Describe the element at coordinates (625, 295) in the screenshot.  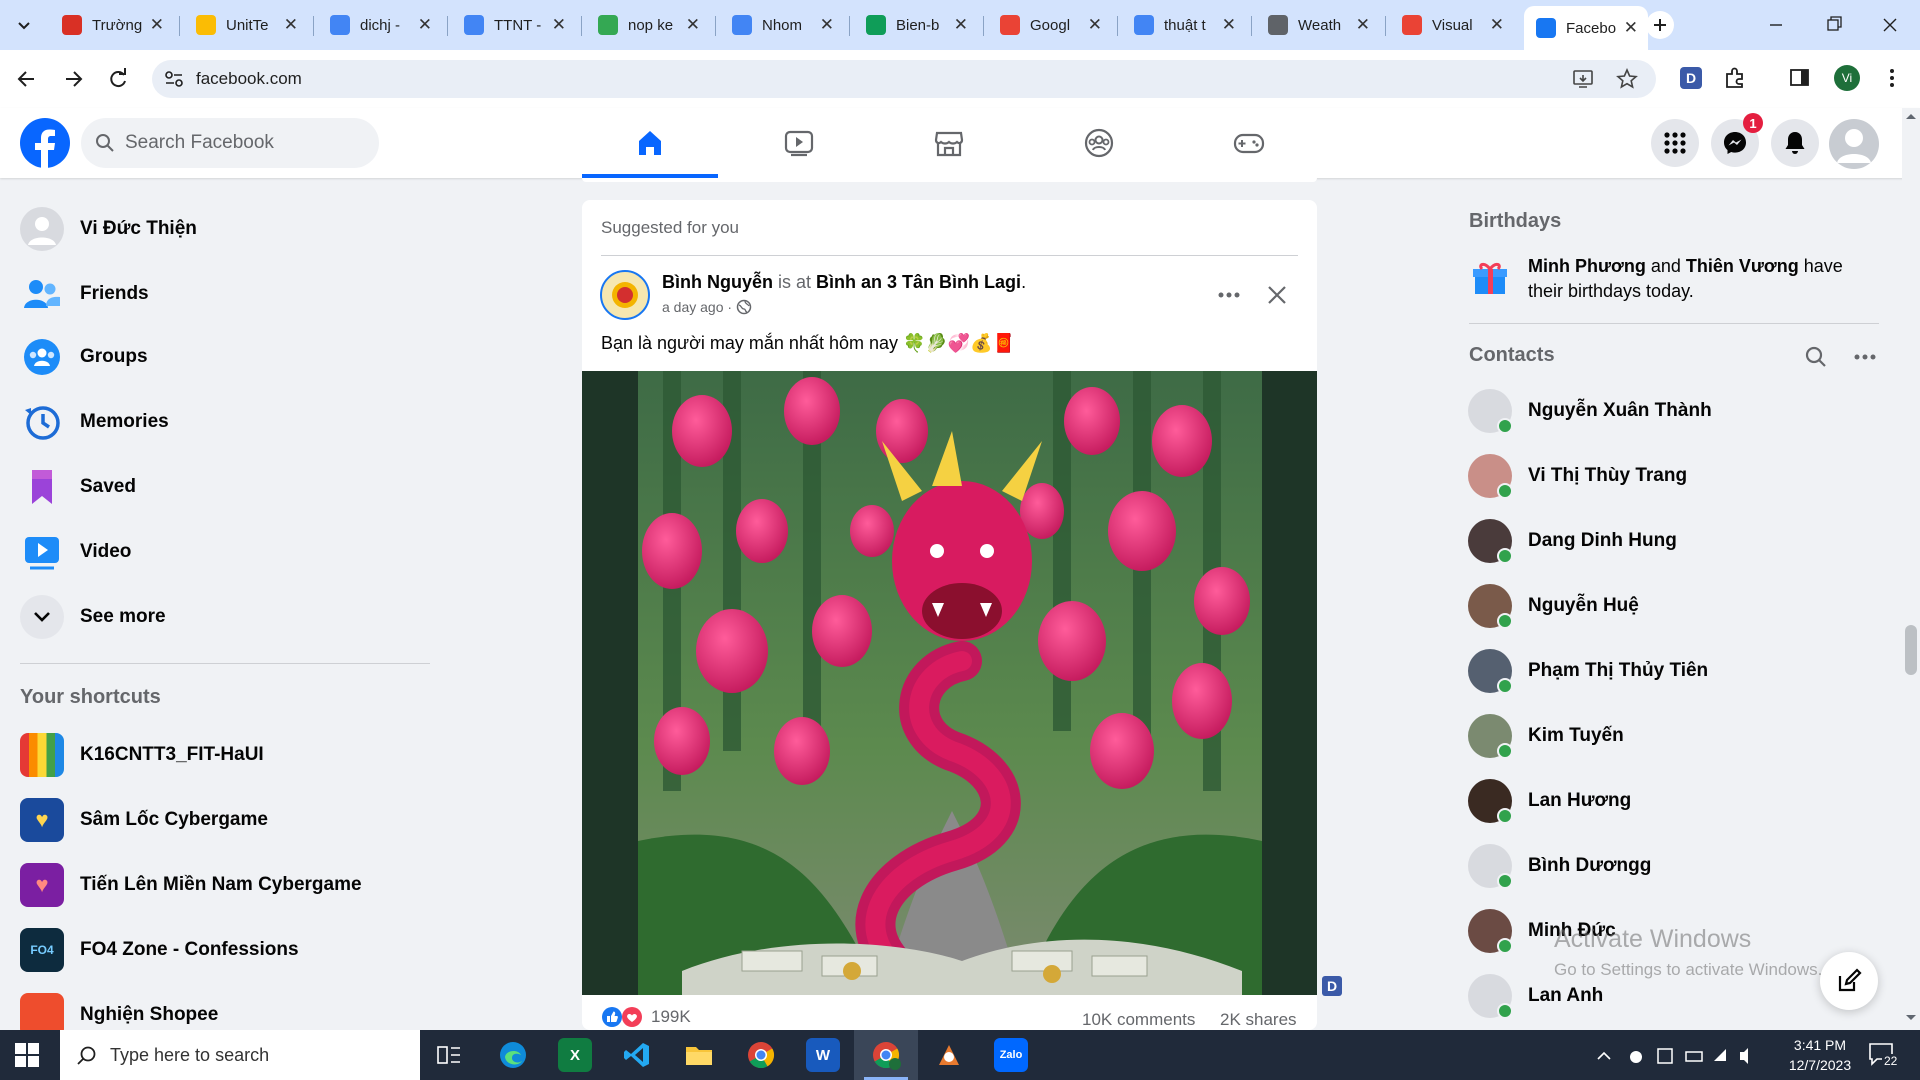
I see `author-avatar` at that location.